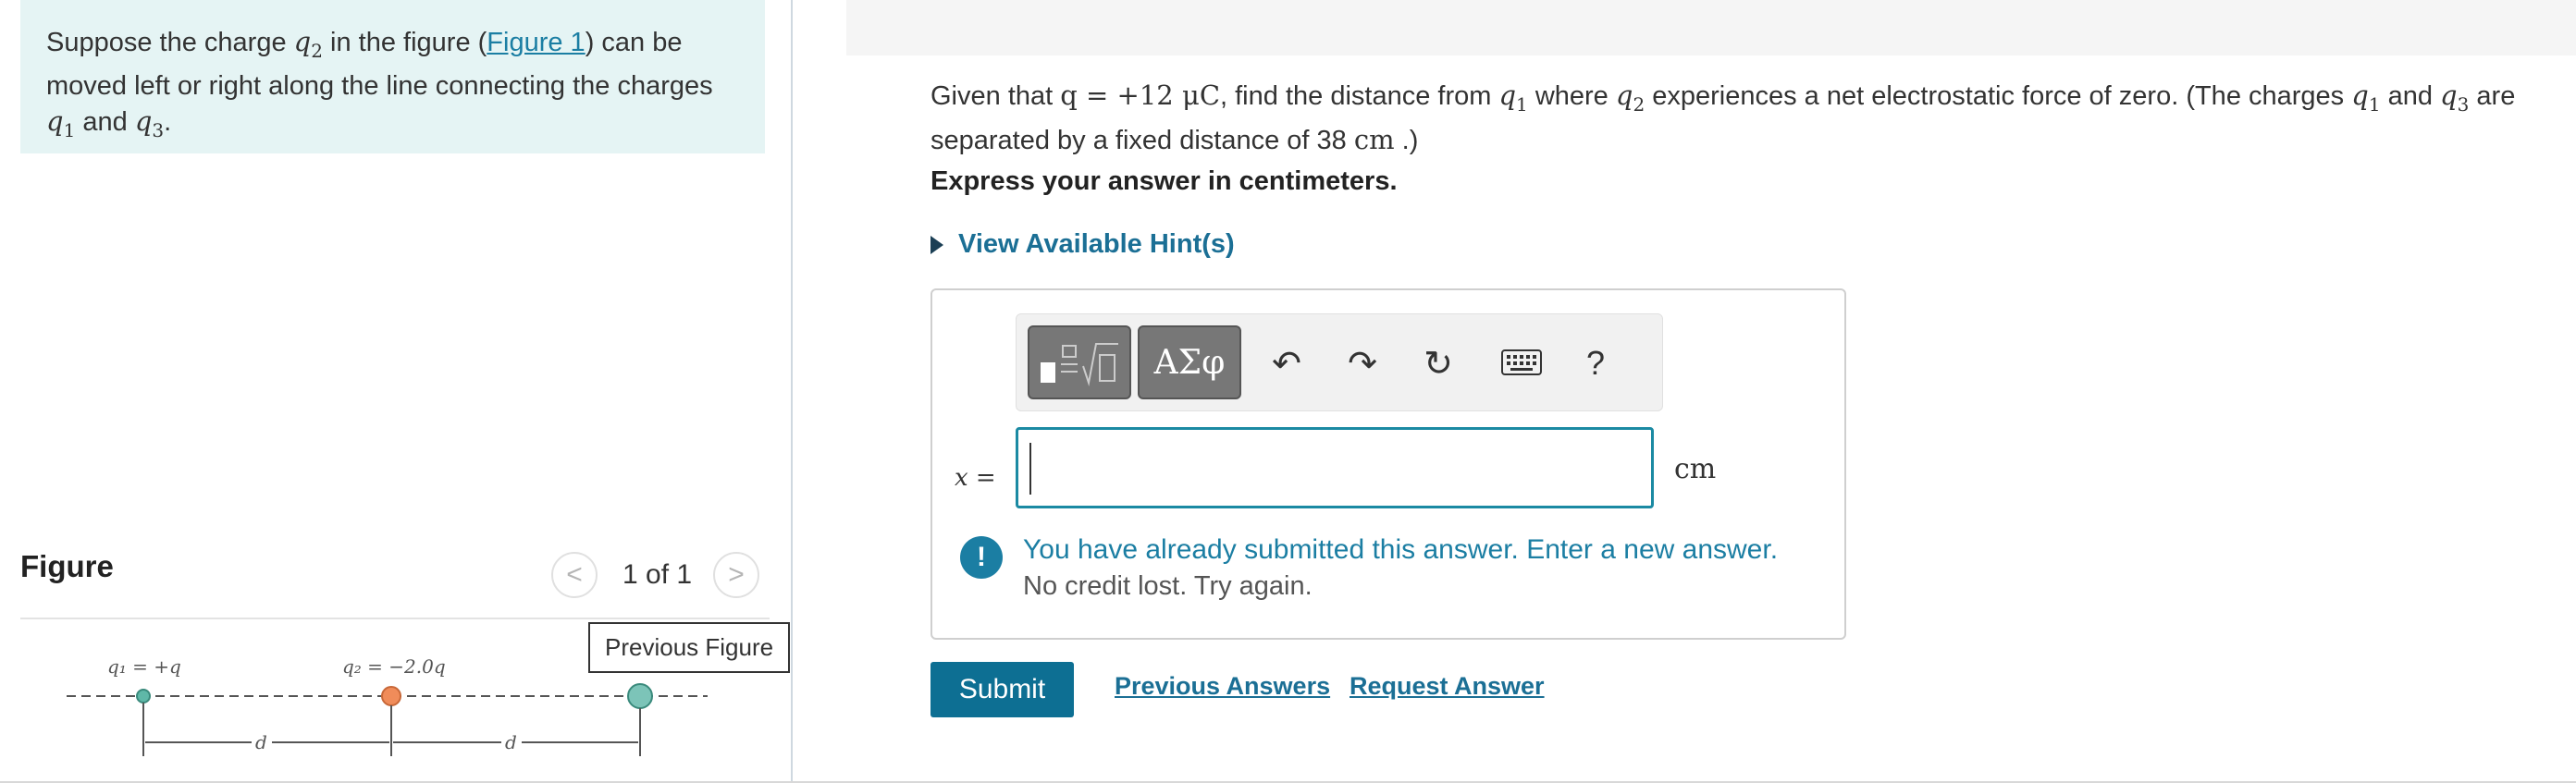 The image size is (2576, 783). I want to click on keyboard-icon, so click(1522, 363).